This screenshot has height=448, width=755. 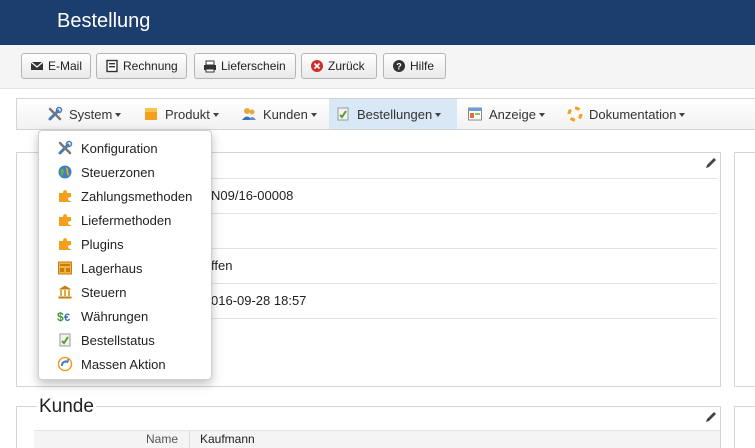 What do you see at coordinates (65, 268) in the screenshot?
I see `warehouse-icon` at bounding box center [65, 268].